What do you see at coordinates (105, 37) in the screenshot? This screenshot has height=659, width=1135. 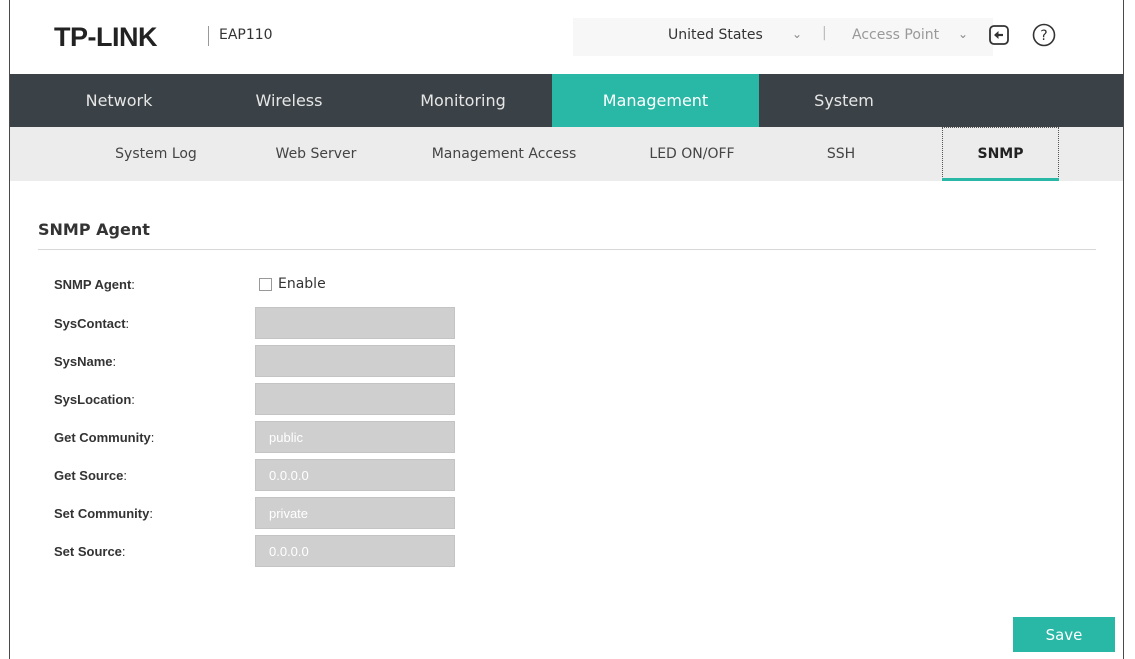 I see `brand-logo: TP-LINK` at bounding box center [105, 37].